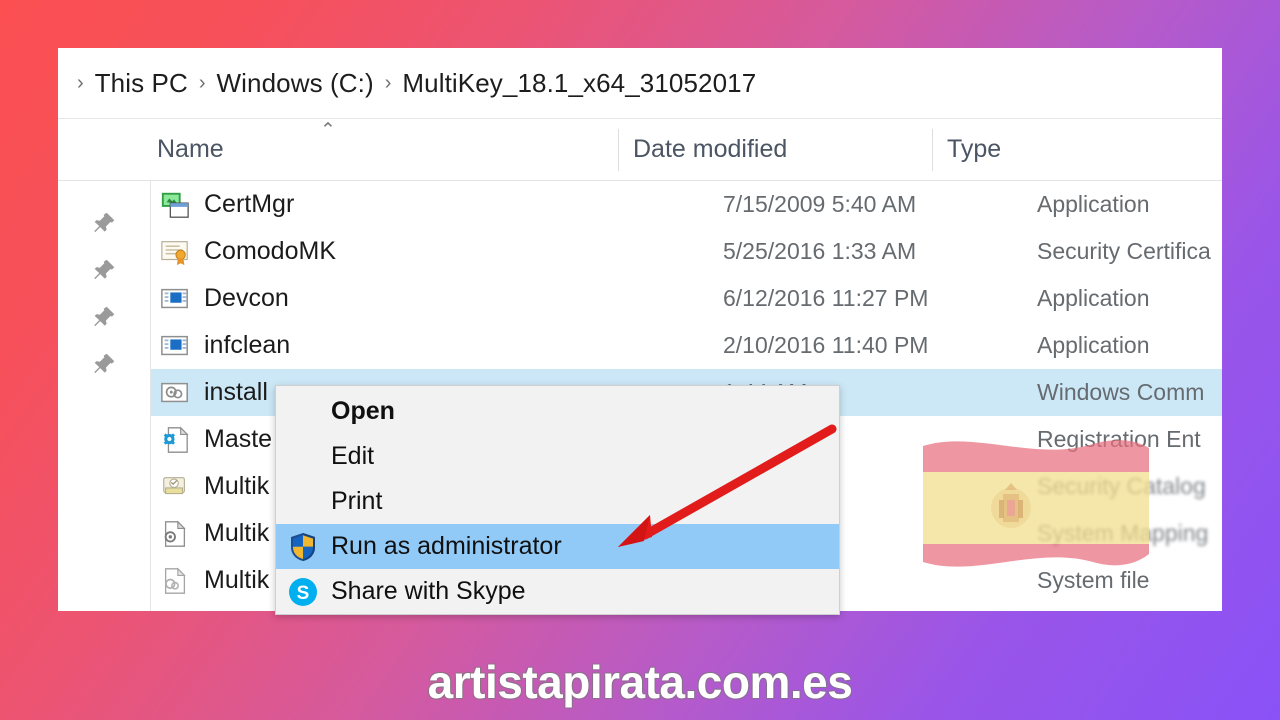 The width and height of the screenshot is (1280, 720). Describe the element at coordinates (557, 411) in the screenshot. I see `context-menu-item-open: Open` at that location.